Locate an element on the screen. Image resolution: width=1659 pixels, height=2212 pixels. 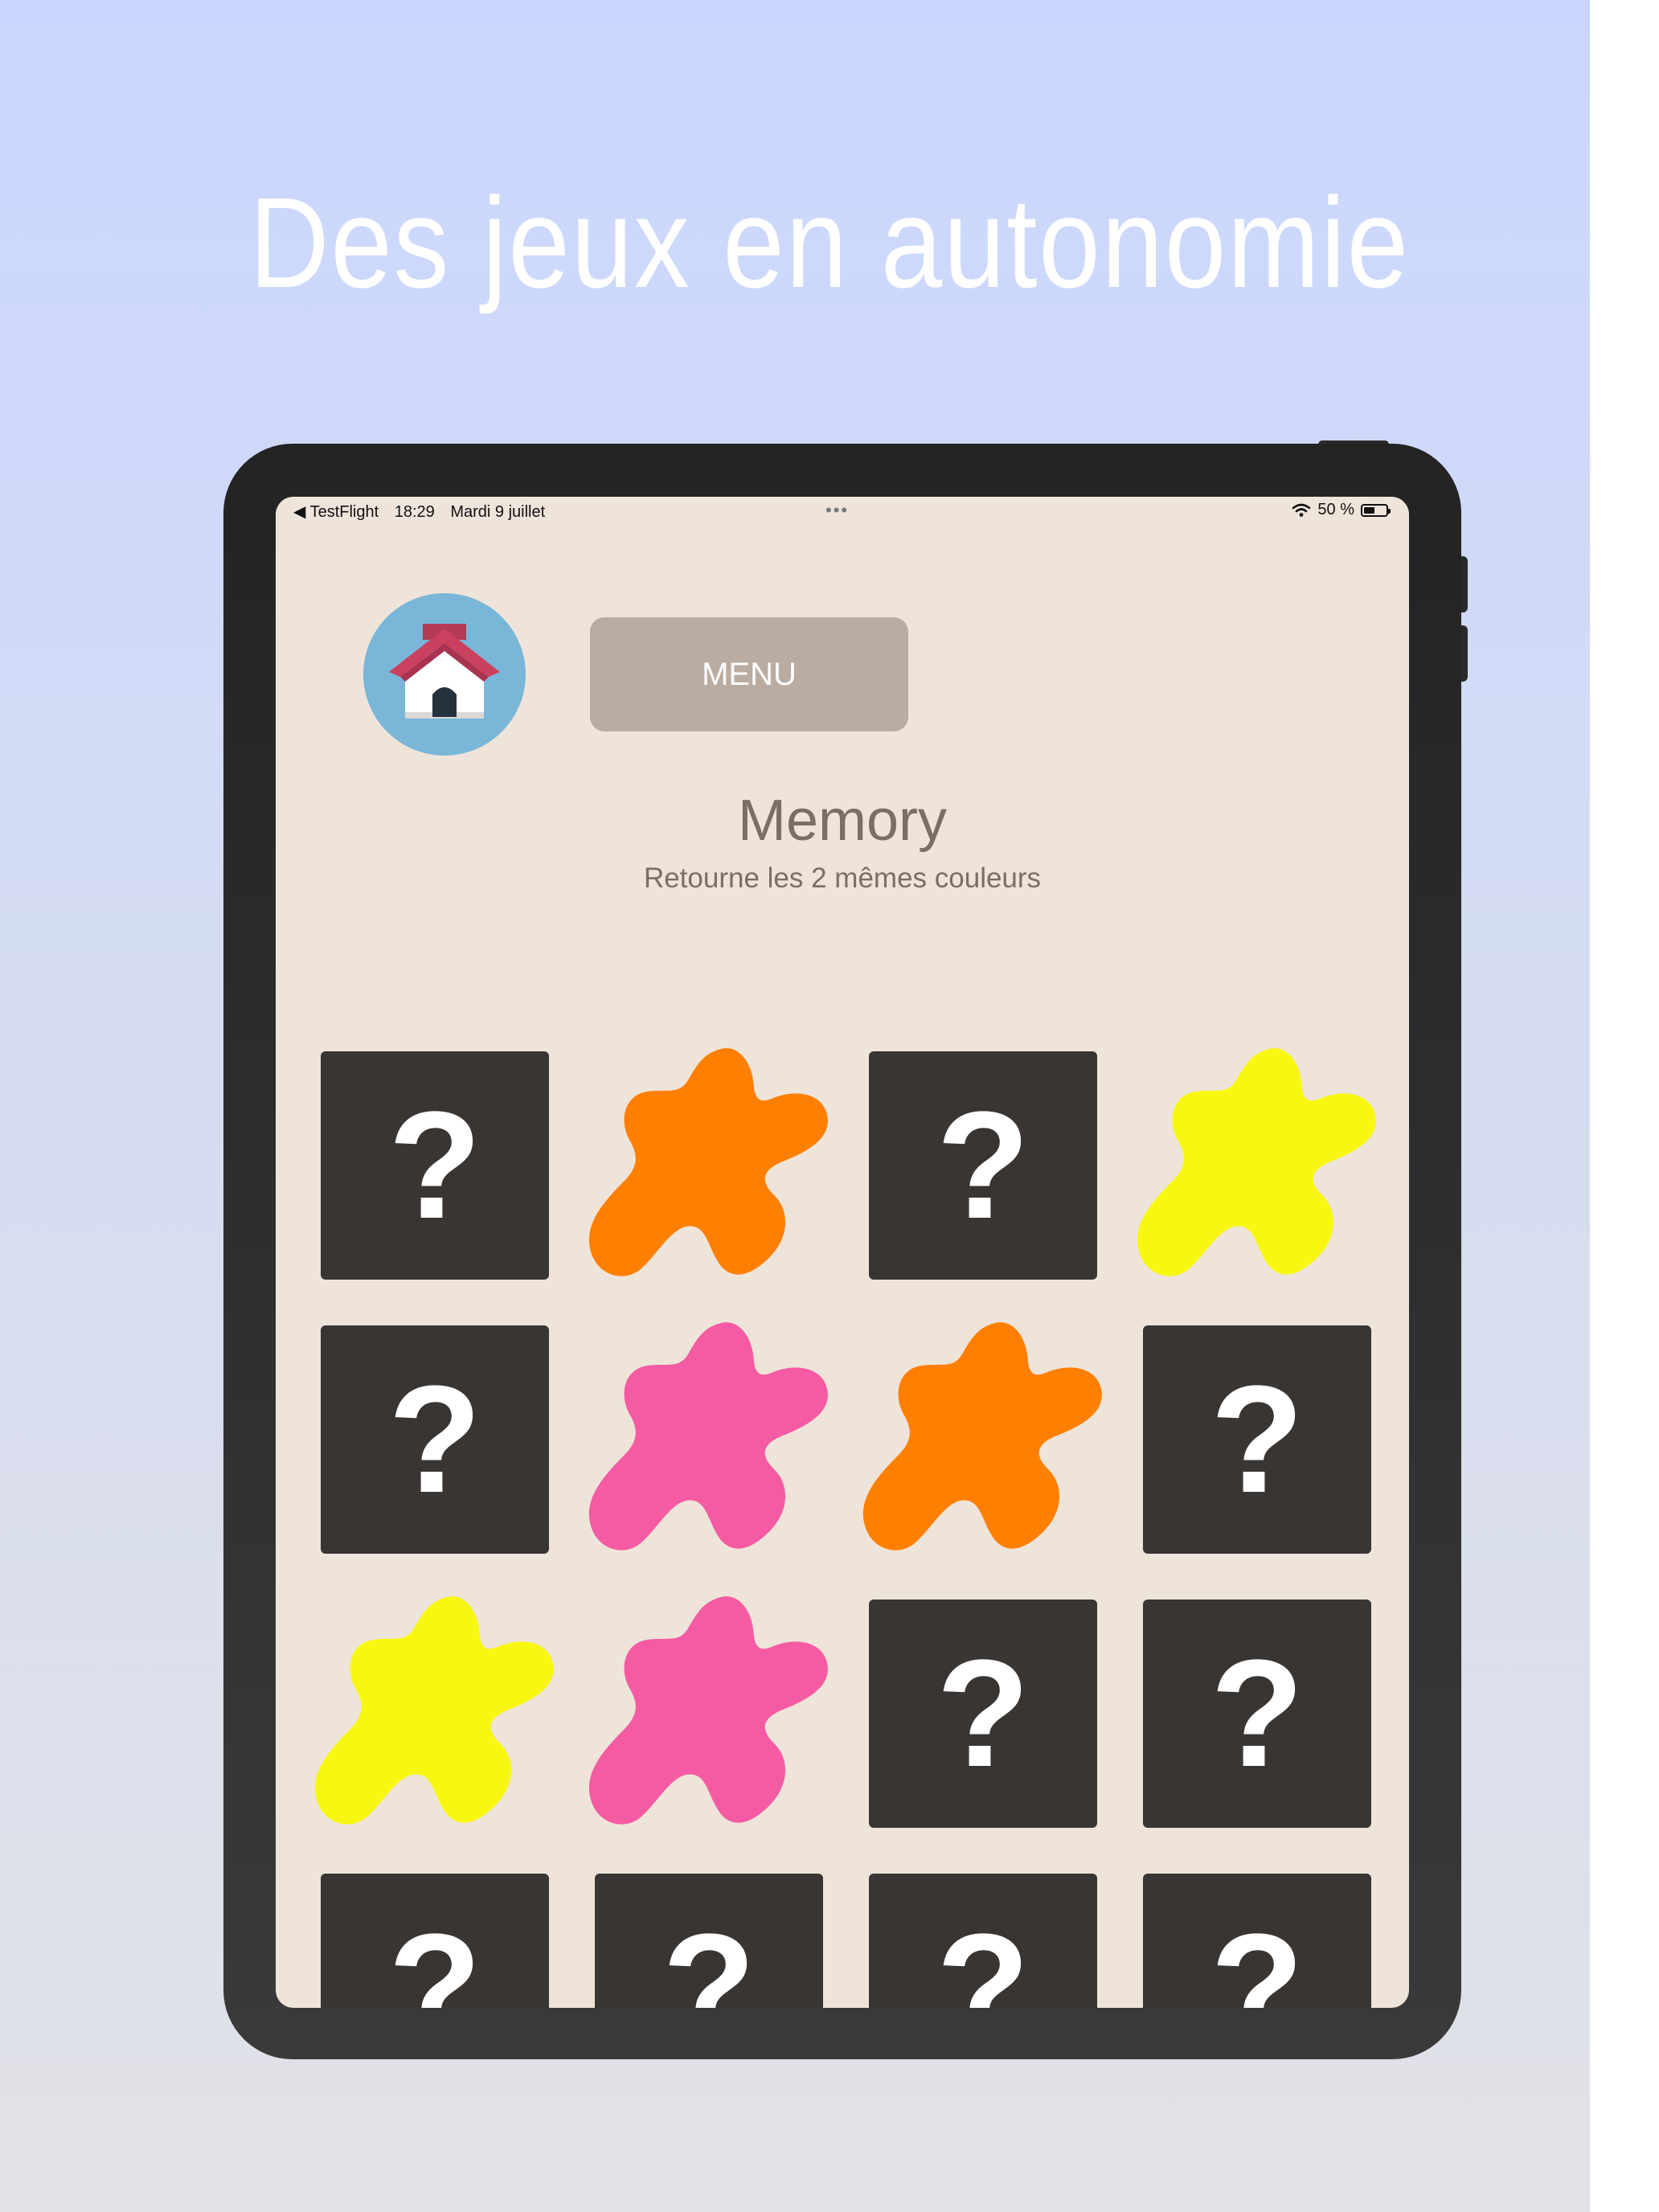
game-title: Memory is located at coordinates (842, 821).